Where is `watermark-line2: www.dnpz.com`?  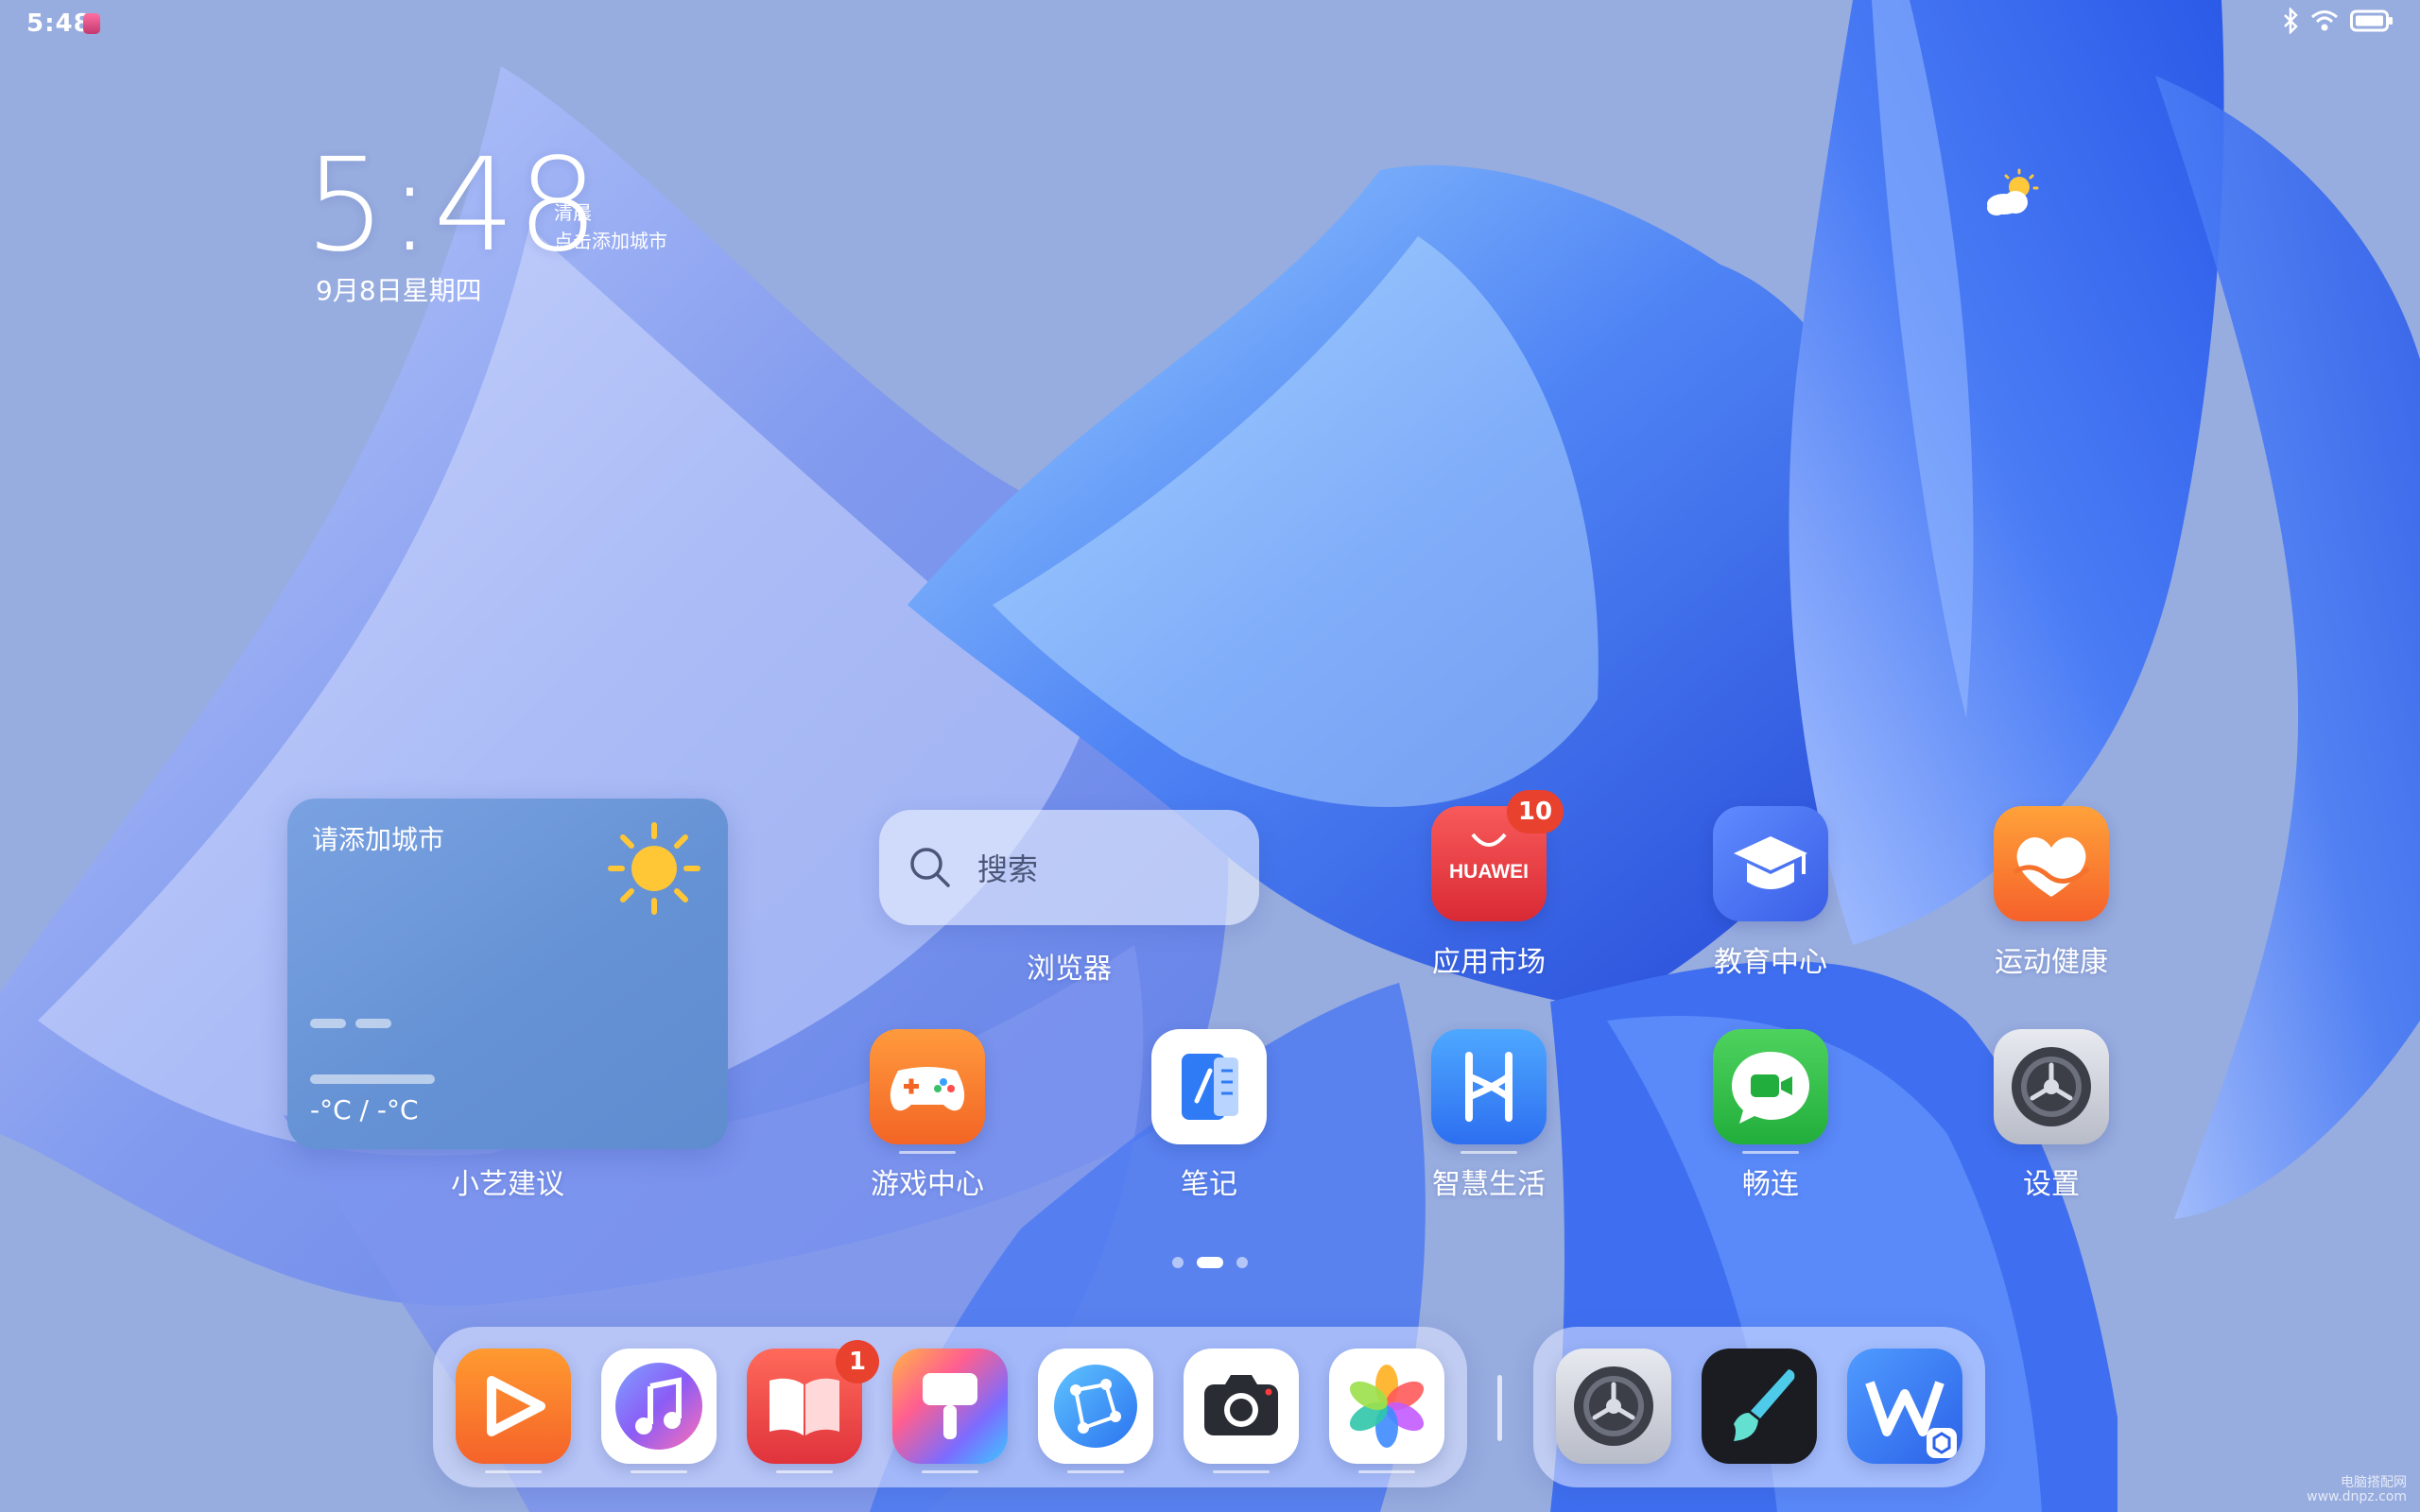 watermark-line2: www.dnpz.com is located at coordinates (2357, 1496).